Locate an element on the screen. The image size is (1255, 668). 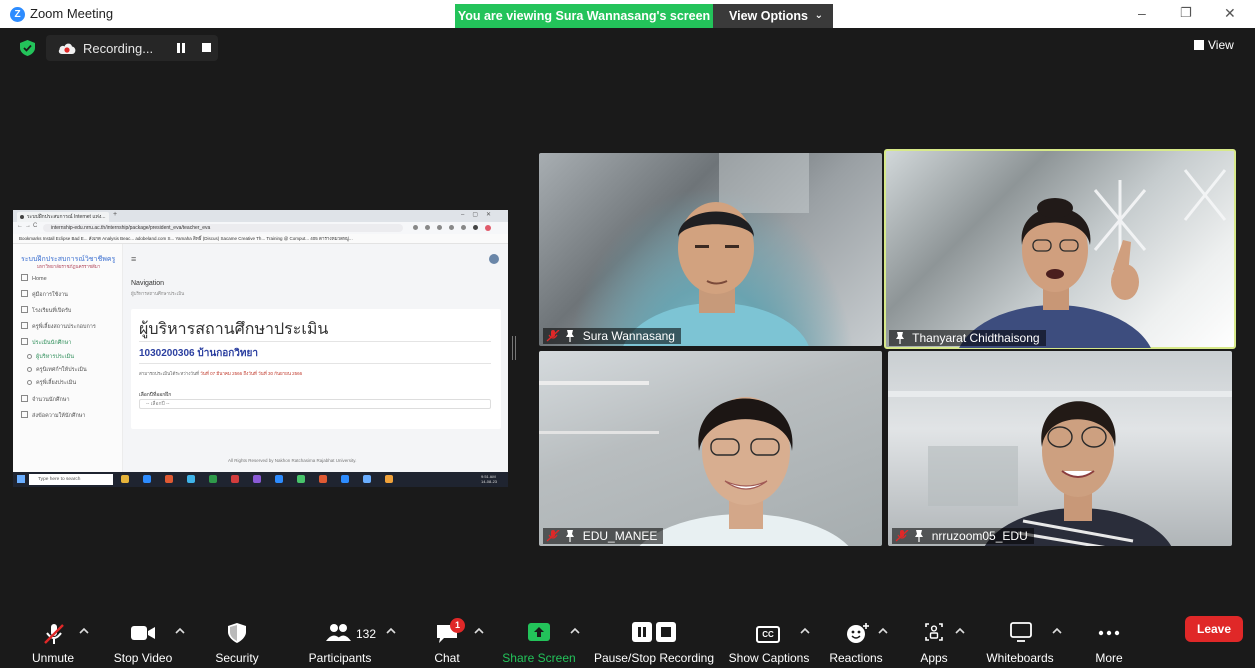
participant-tile-1: Sura Wannasang is located at coordinates (710, 249).